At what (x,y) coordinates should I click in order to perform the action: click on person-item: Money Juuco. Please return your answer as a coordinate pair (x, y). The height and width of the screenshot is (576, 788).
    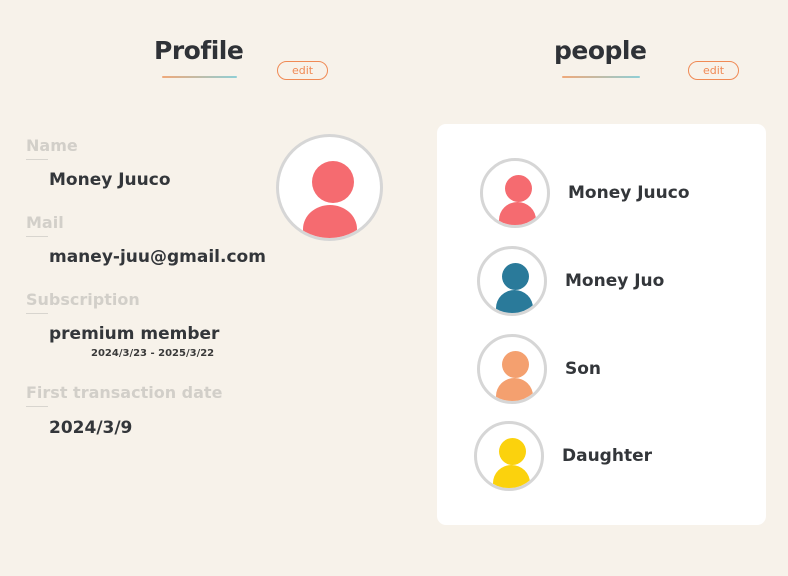
    Looking at the image, I should click on (585, 193).